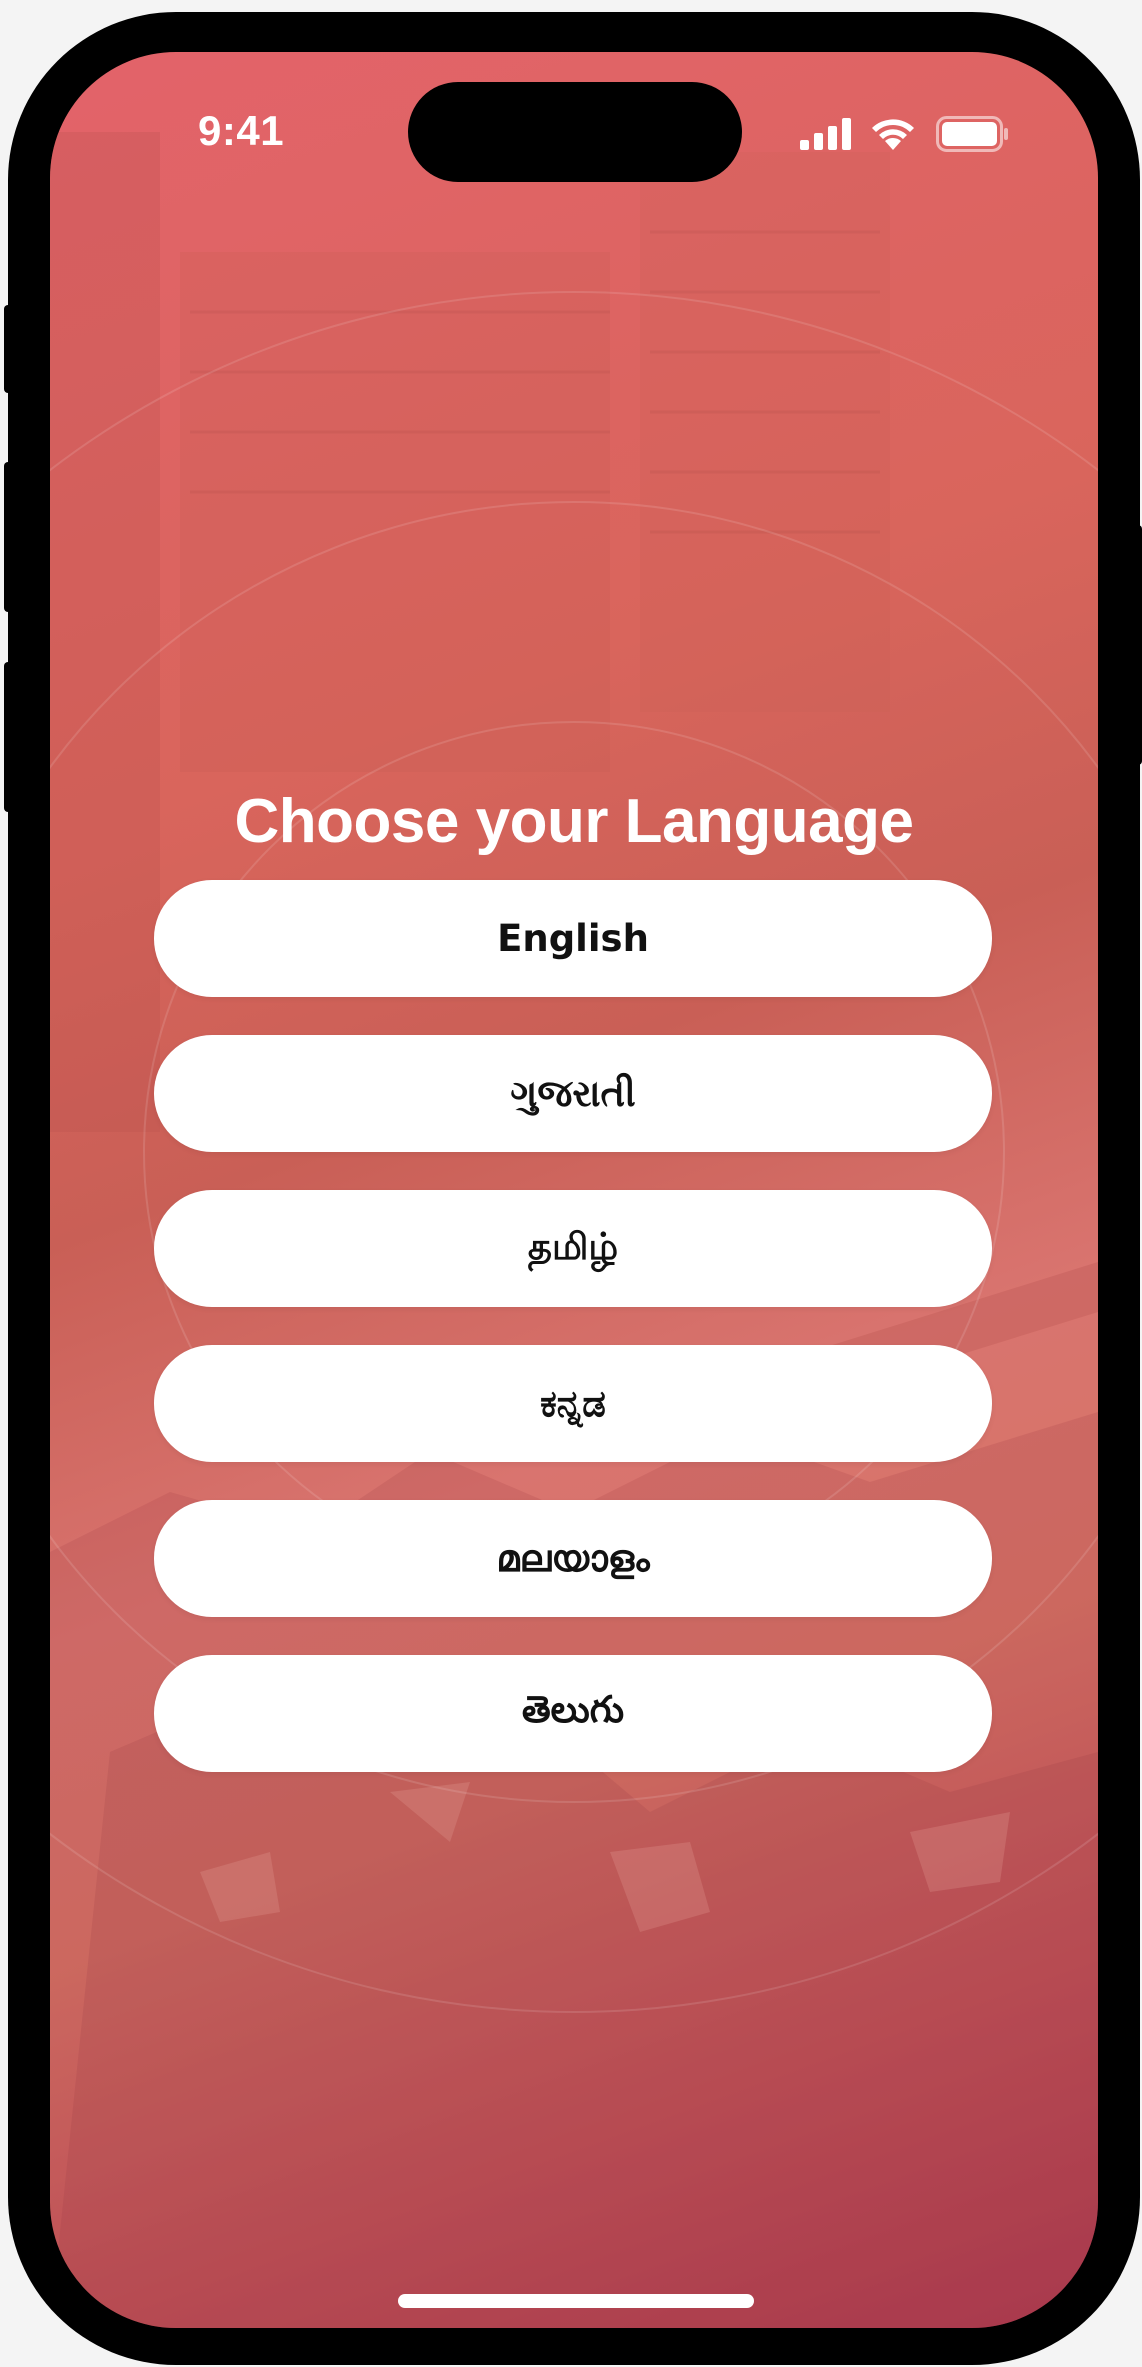 This screenshot has height=2367, width=1142. Describe the element at coordinates (825, 134) in the screenshot. I see `cellular-signal-icon` at that location.